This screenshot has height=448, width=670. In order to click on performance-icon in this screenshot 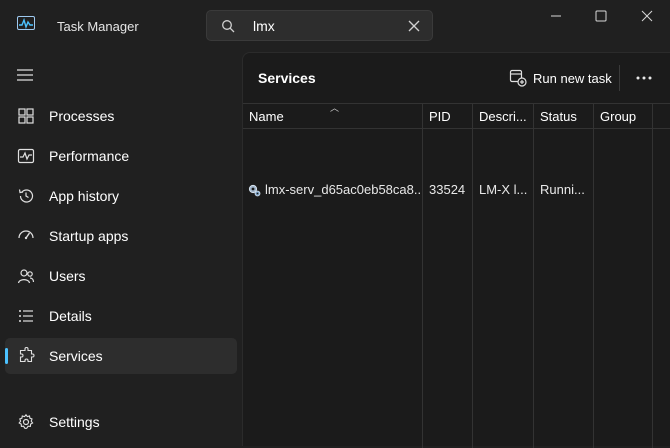, I will do `click(26, 156)`.